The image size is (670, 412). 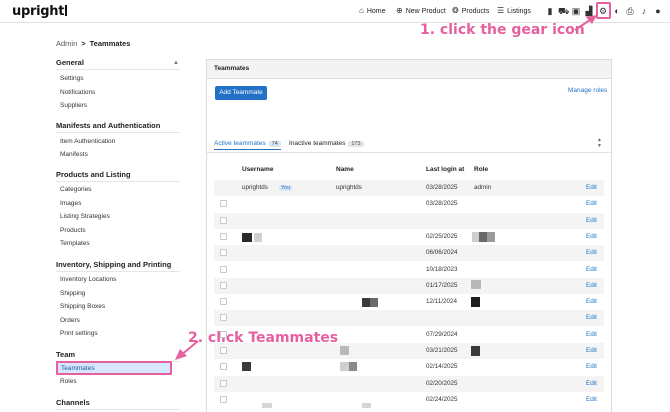 I want to click on tab-inactive-count: 173, so click(x=356, y=144).